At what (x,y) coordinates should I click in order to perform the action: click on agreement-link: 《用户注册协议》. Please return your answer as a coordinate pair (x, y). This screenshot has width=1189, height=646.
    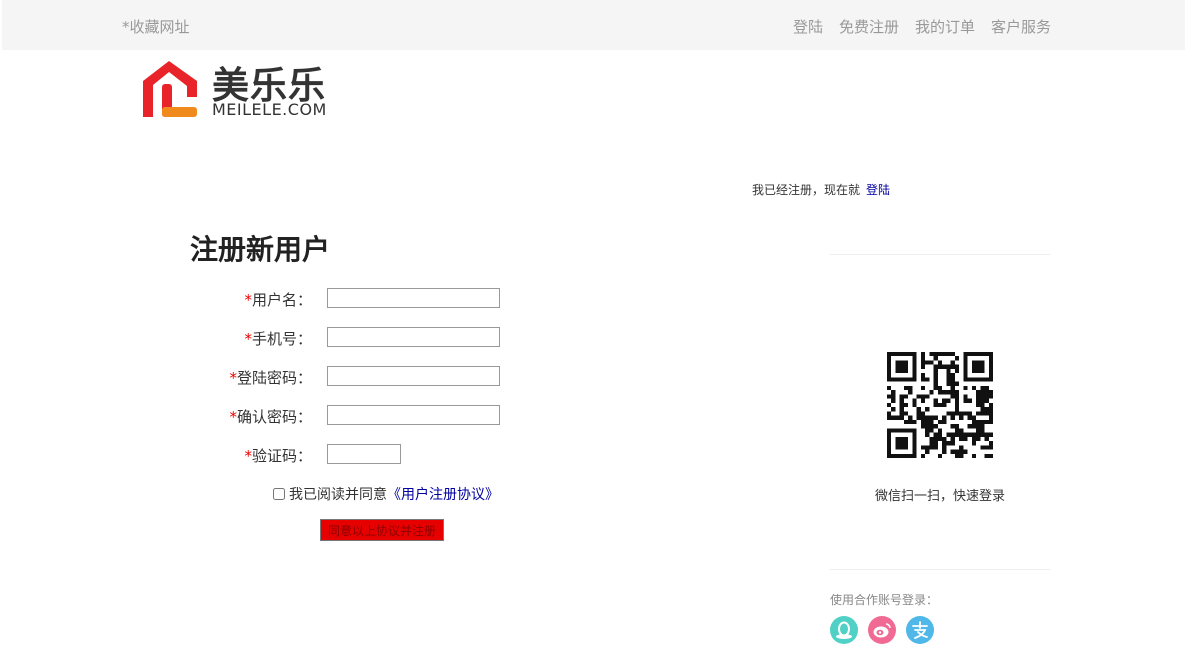
    Looking at the image, I should click on (443, 494).